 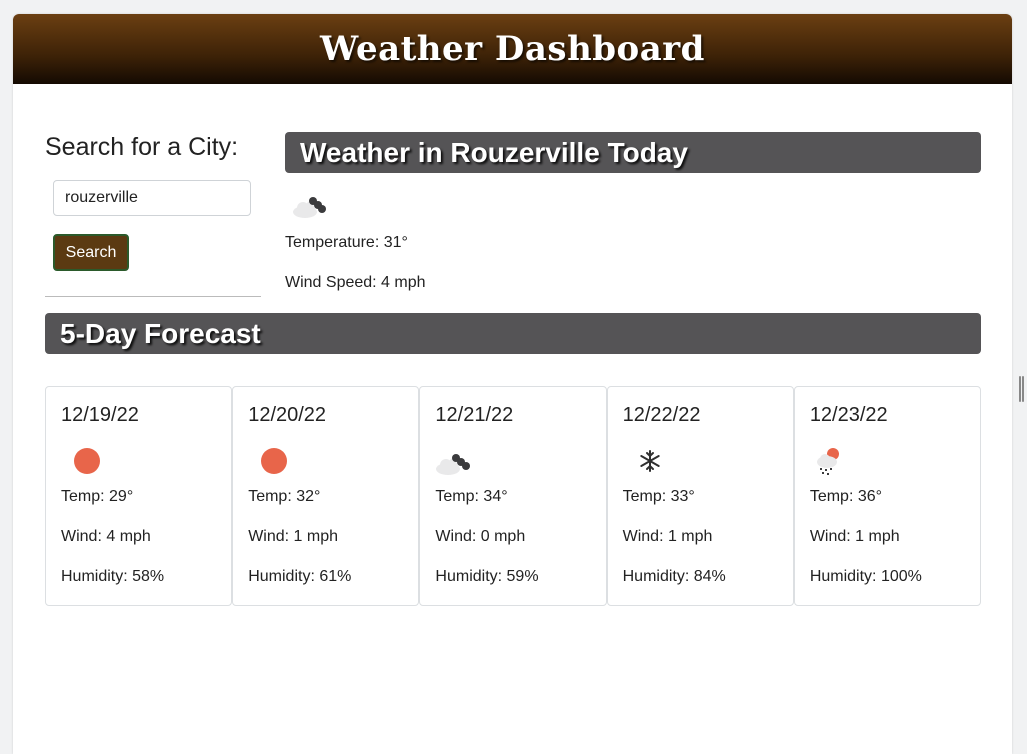 I want to click on forecast-temp: Temp: 32°, so click(x=284, y=496).